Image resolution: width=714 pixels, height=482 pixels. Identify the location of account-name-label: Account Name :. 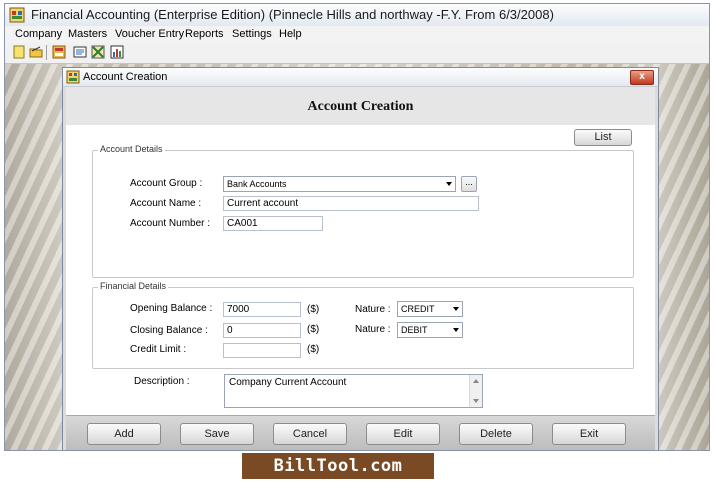
(166, 203).